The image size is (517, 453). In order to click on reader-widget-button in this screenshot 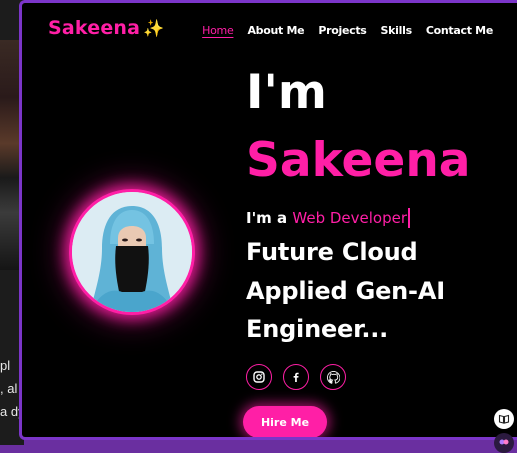, I will do `click(504, 419)`.